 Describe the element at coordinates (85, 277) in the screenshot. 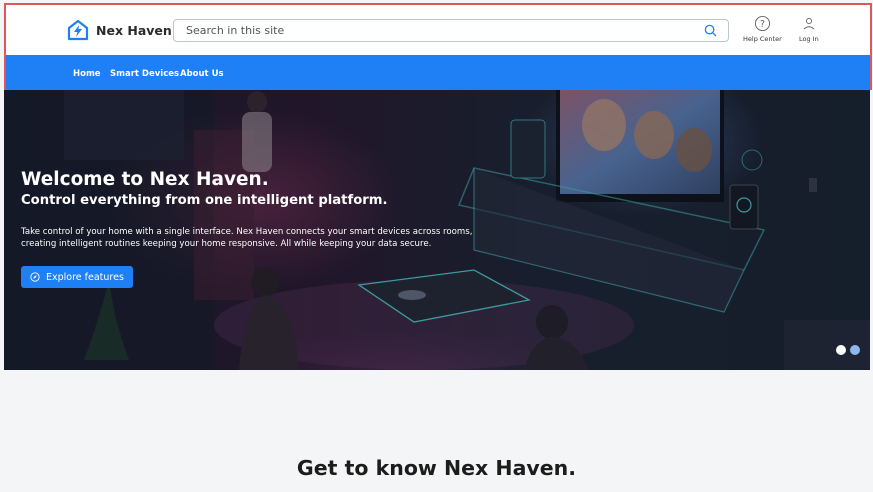

I see `explore-features-label: Explore features` at that location.